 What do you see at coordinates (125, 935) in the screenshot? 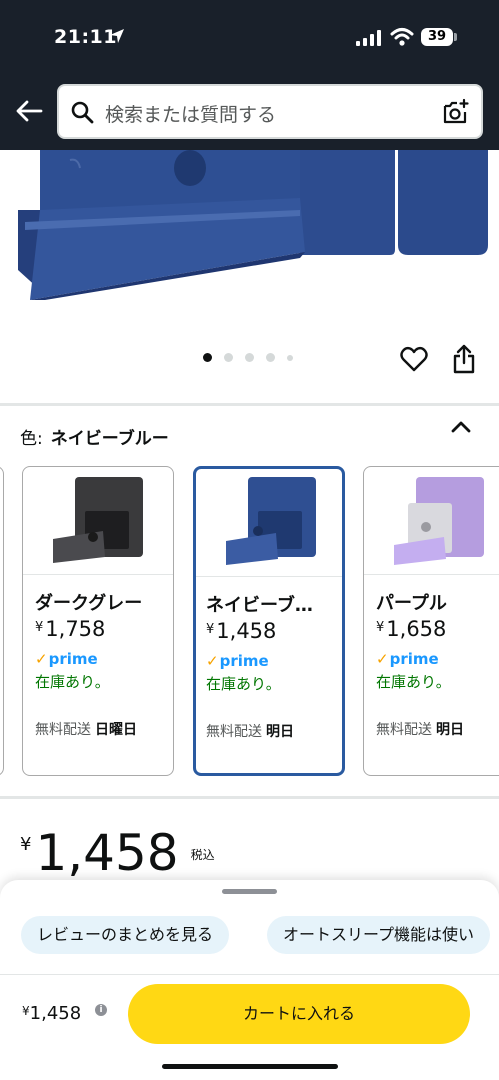
I see `review-summary-chip: レビューのまとめを見る` at bounding box center [125, 935].